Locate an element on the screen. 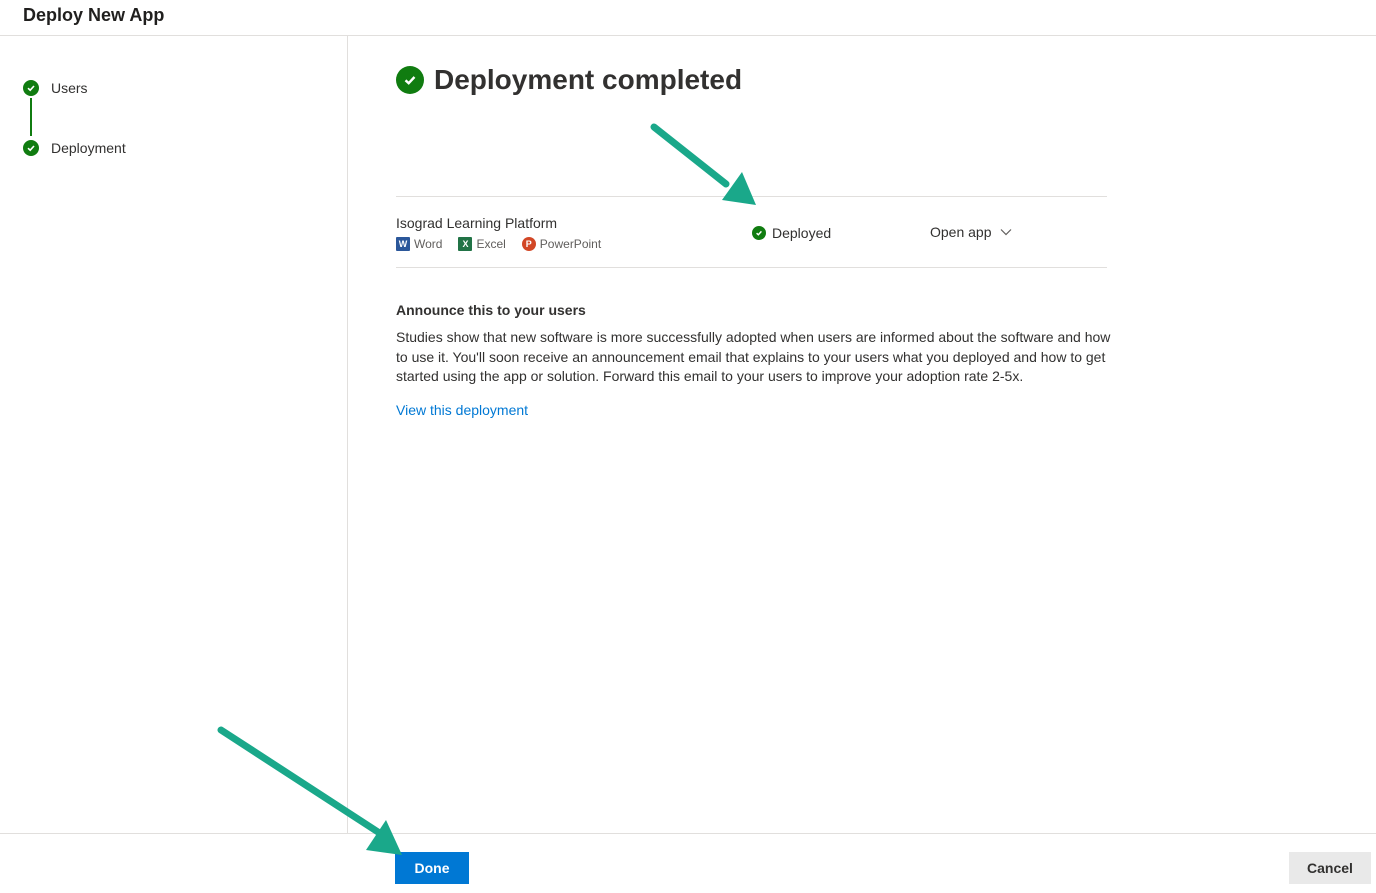 This screenshot has height=893, width=1376. powerpoint-icon: P is located at coordinates (528, 244).